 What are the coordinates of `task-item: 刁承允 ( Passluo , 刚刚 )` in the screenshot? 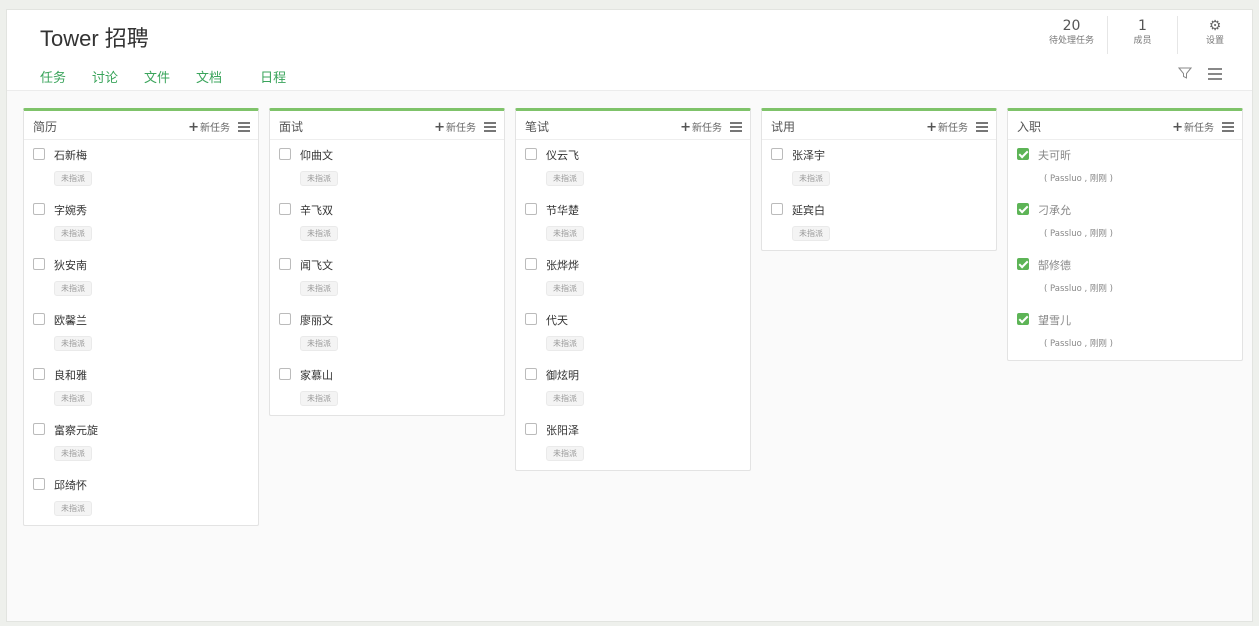 It's located at (1125, 222).